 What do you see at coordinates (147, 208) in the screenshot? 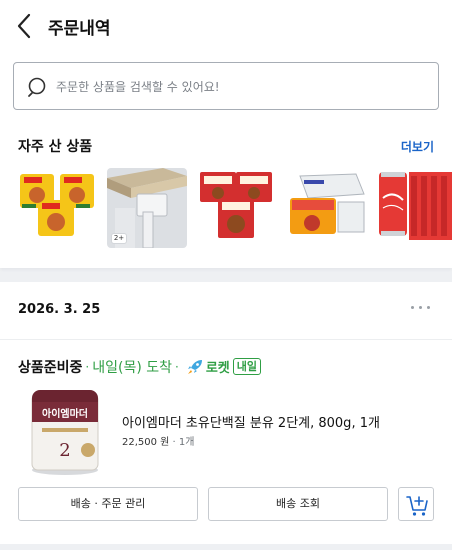
I see `frequent-item-shelf-bracket: 2+` at bounding box center [147, 208].